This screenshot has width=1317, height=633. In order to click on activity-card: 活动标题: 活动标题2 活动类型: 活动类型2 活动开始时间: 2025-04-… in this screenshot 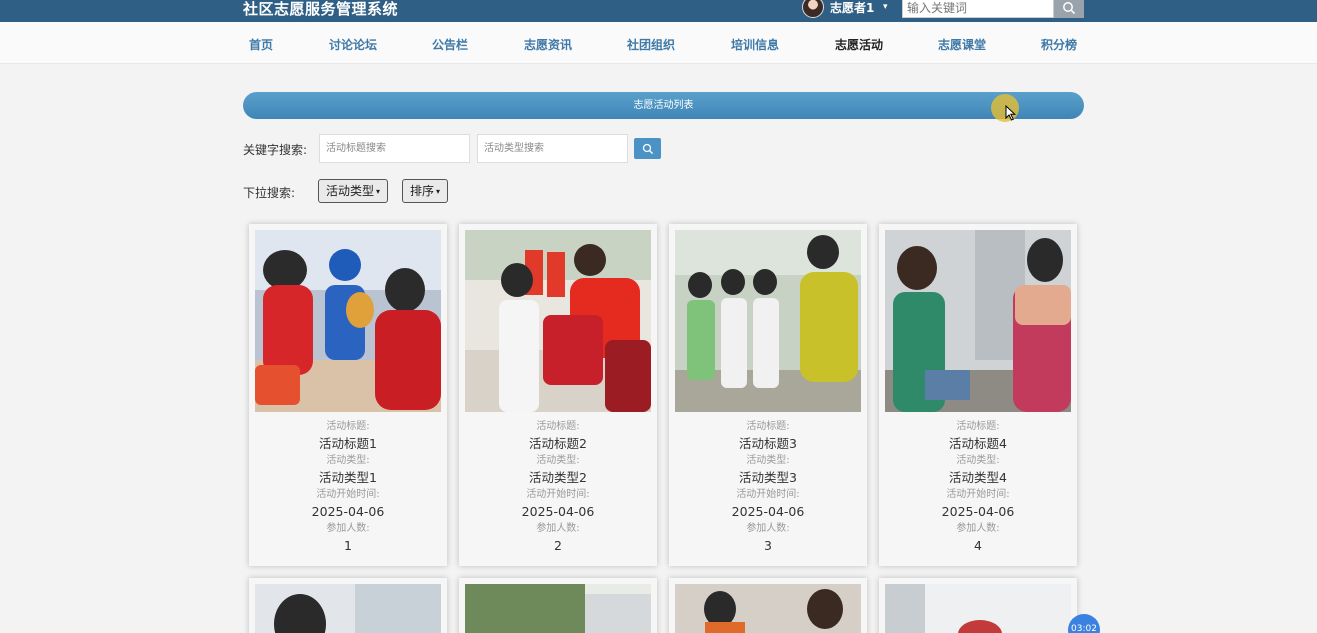, I will do `click(558, 395)`.